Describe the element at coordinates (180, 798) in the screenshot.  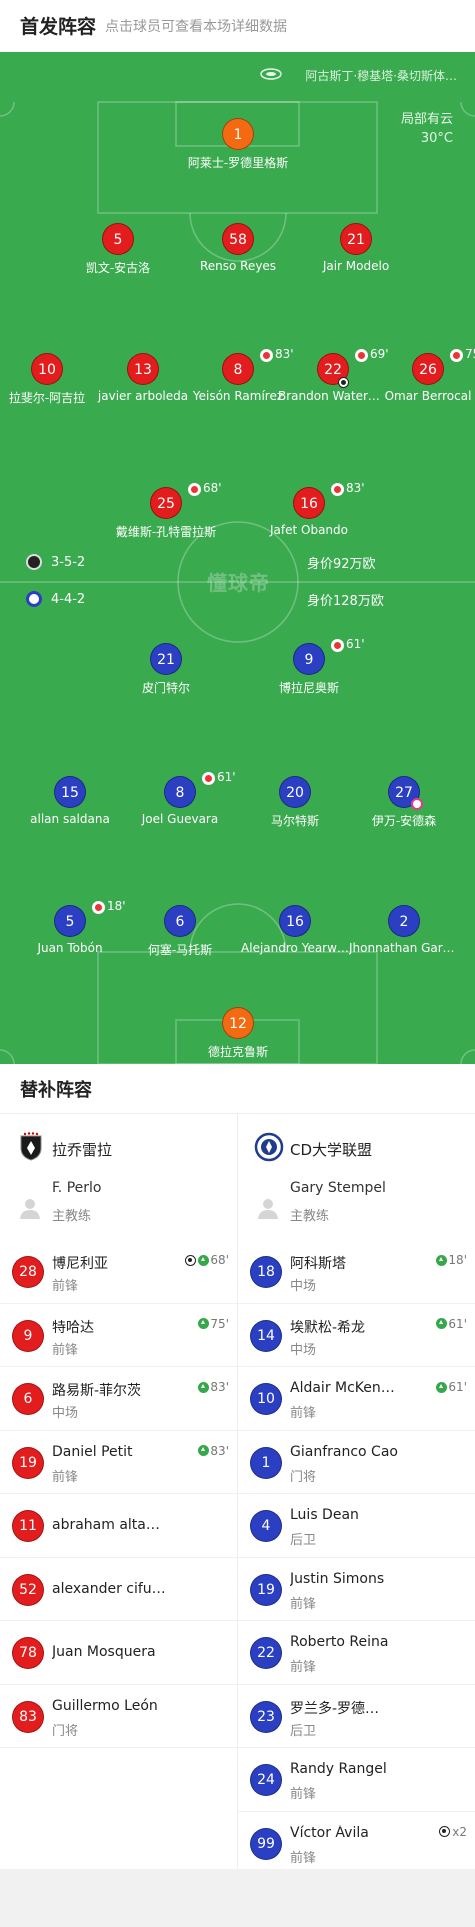
I see `player-marker: 8 61' Joel Guevara` at that location.